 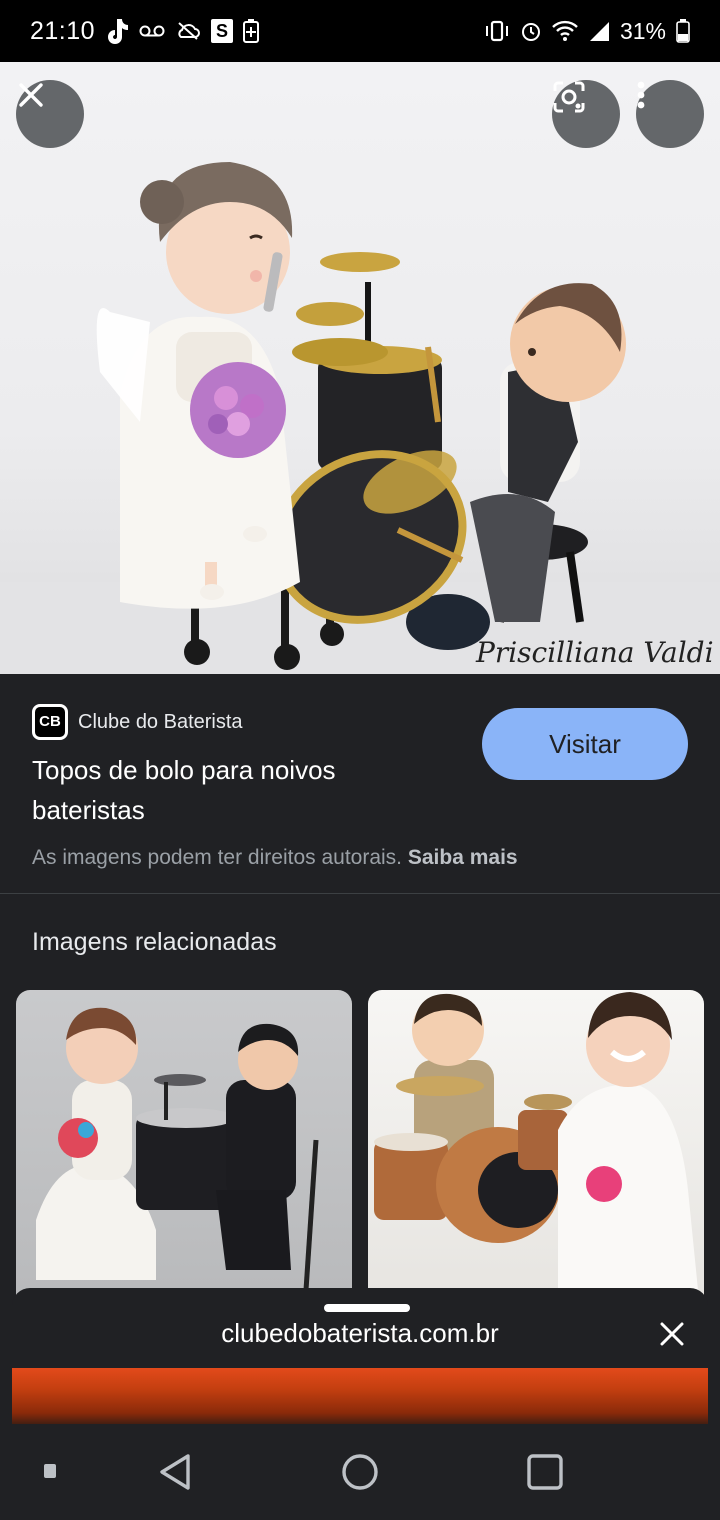 I want to click on related-images-heading: Imagens relacionadas, so click(x=154, y=942).